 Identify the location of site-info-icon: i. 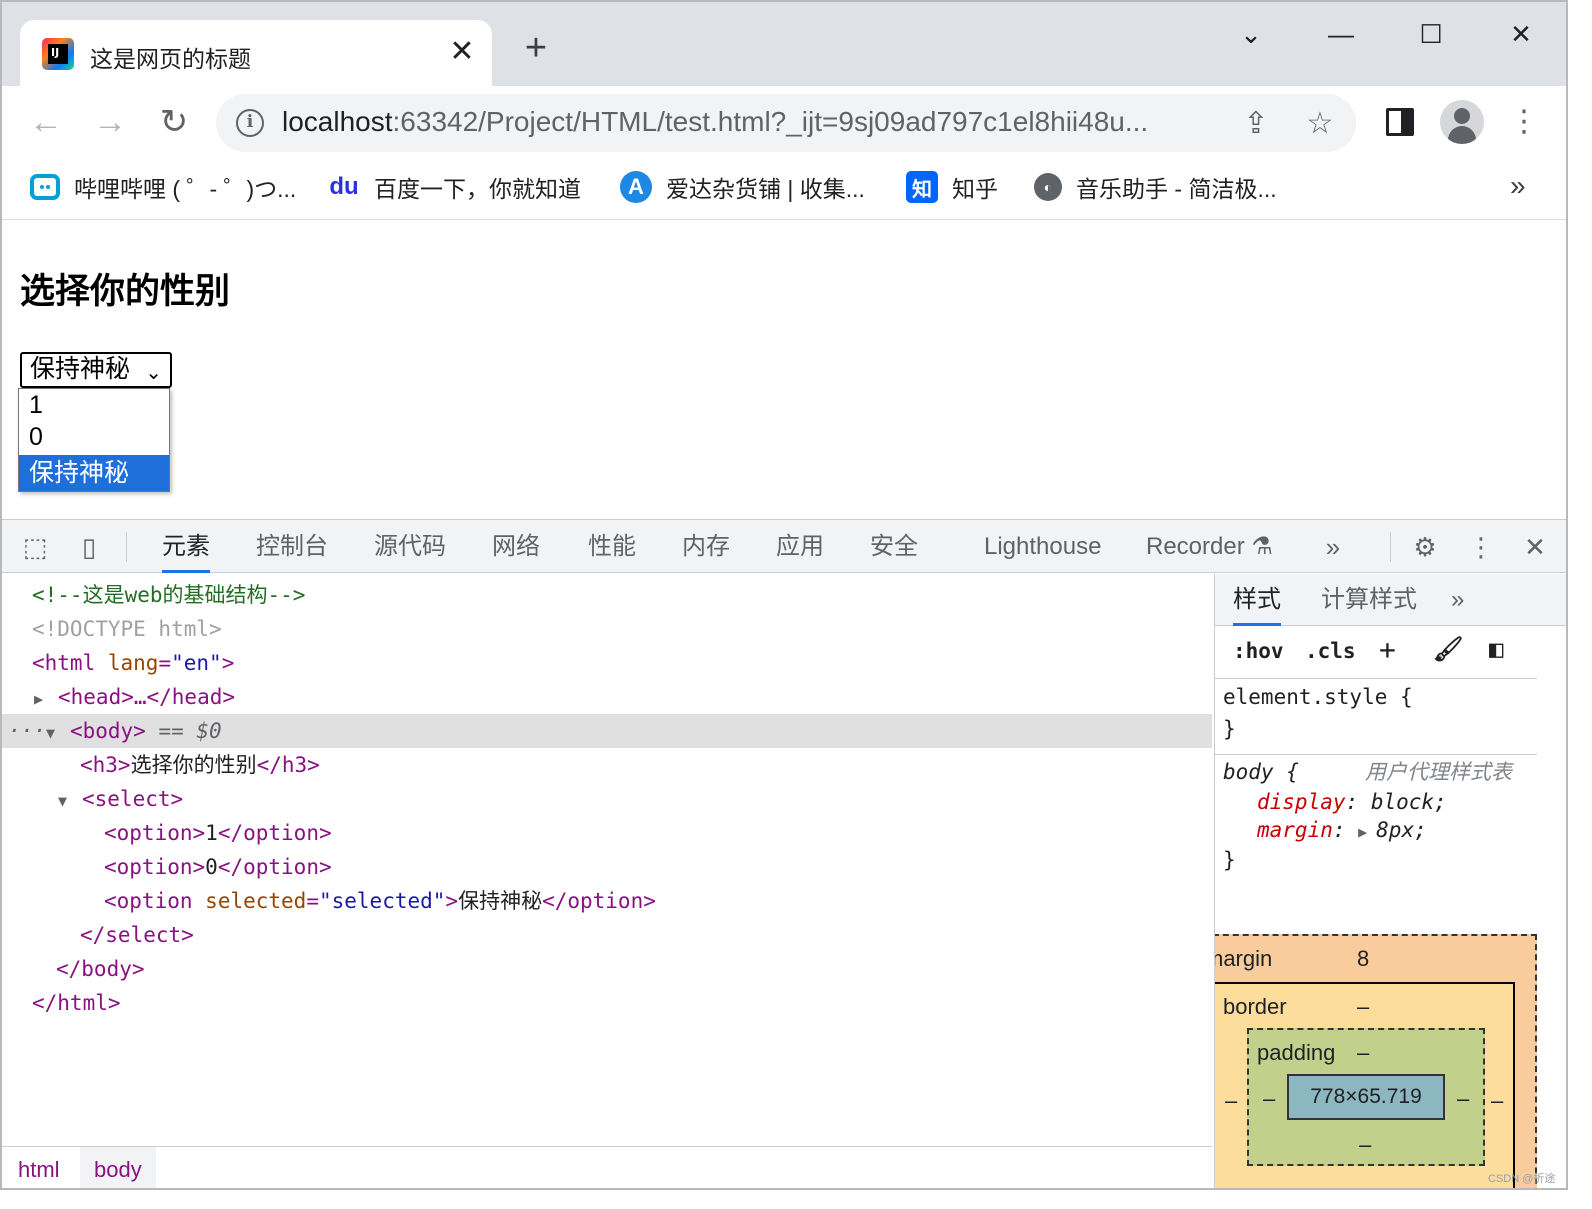
(250, 123).